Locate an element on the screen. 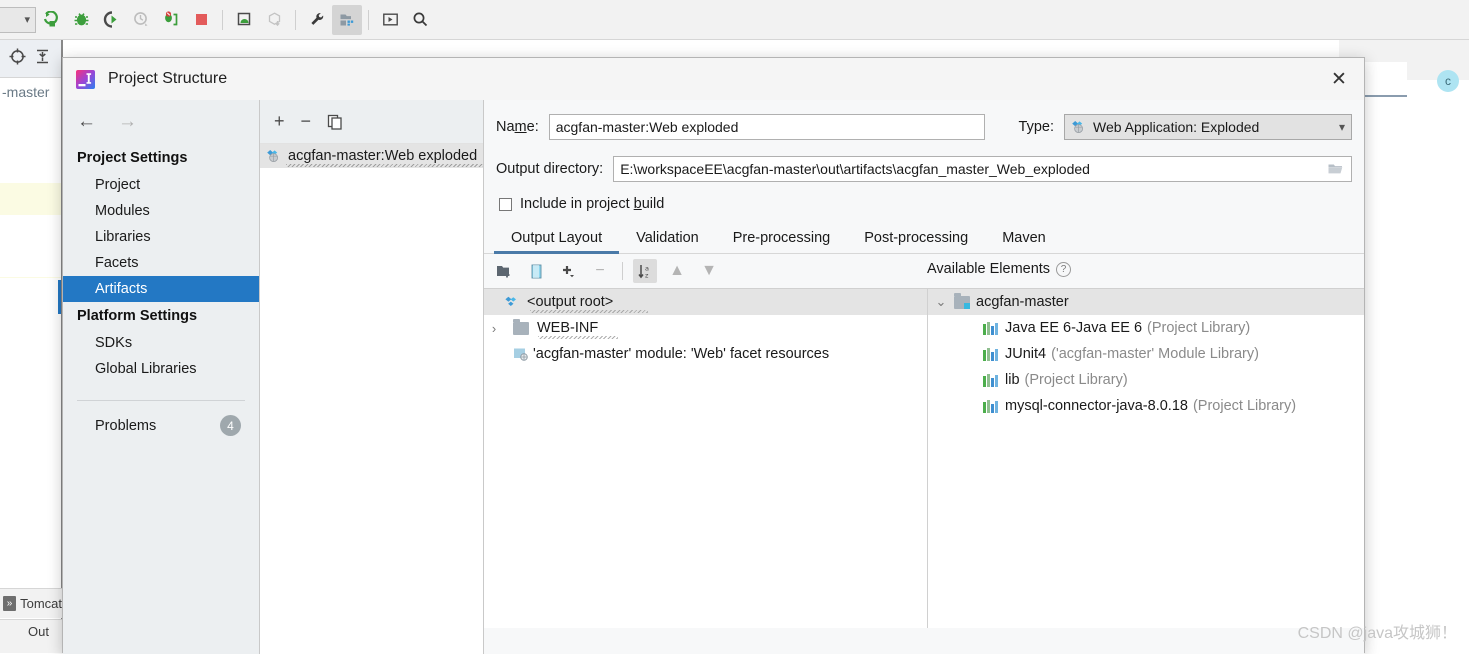 Image resolution: width=1469 pixels, height=654 pixels. avatar: c is located at coordinates (1448, 81).